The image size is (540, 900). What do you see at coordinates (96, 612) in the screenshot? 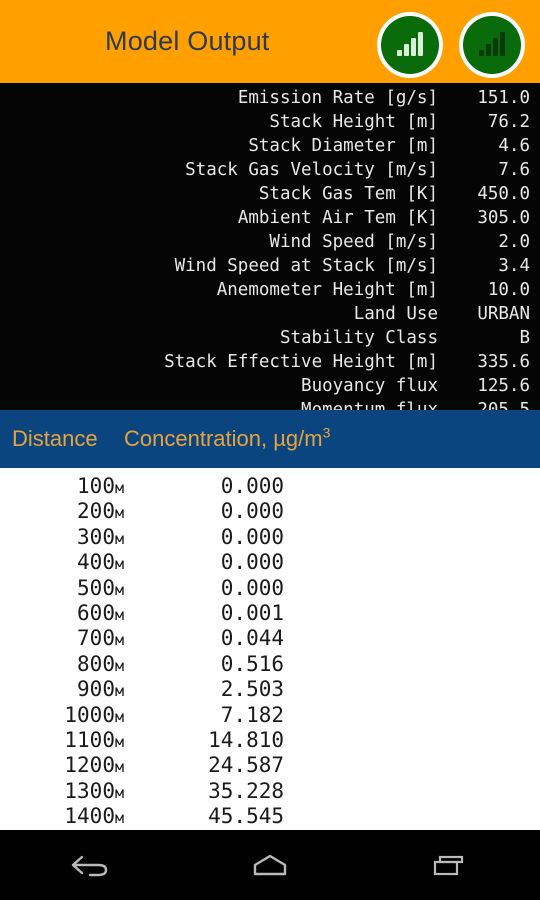
I see `distance-value: 600` at bounding box center [96, 612].